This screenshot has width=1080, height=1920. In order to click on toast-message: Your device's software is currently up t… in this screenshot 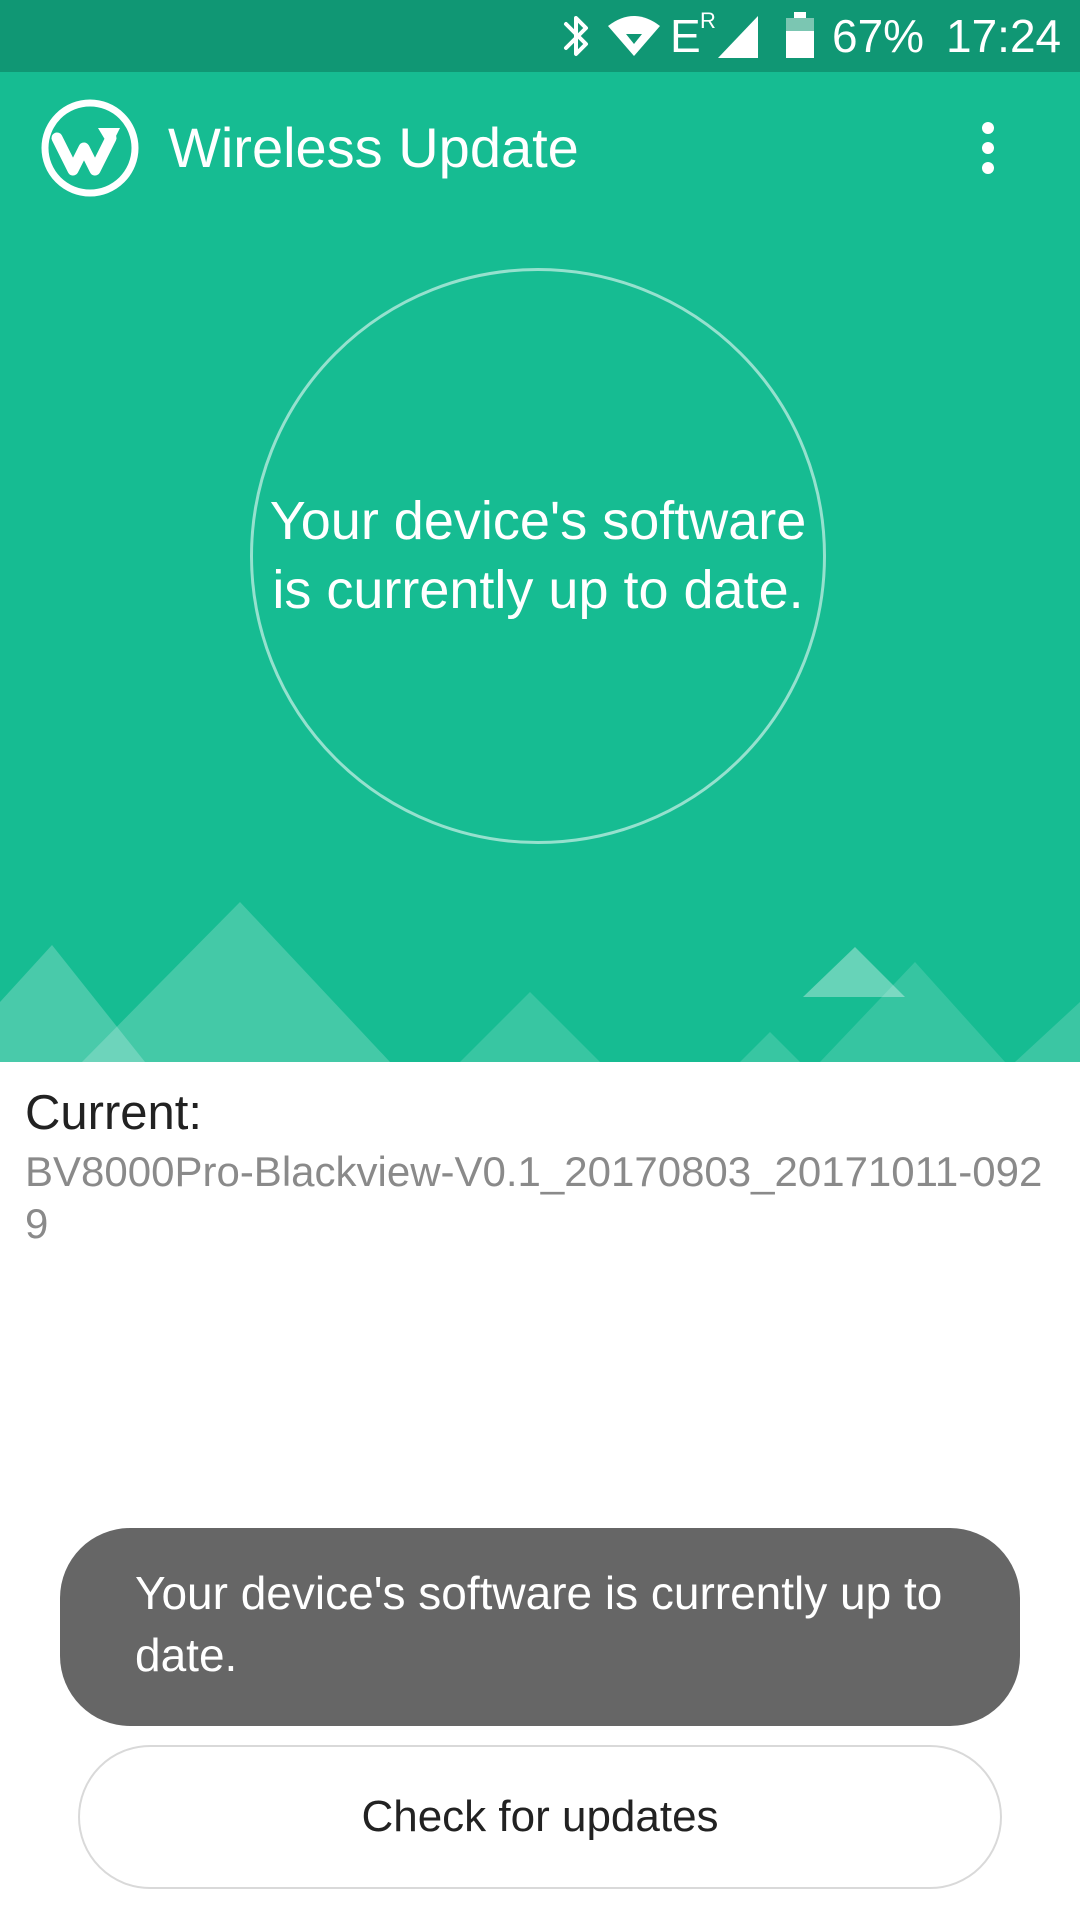, I will do `click(539, 1624)`.